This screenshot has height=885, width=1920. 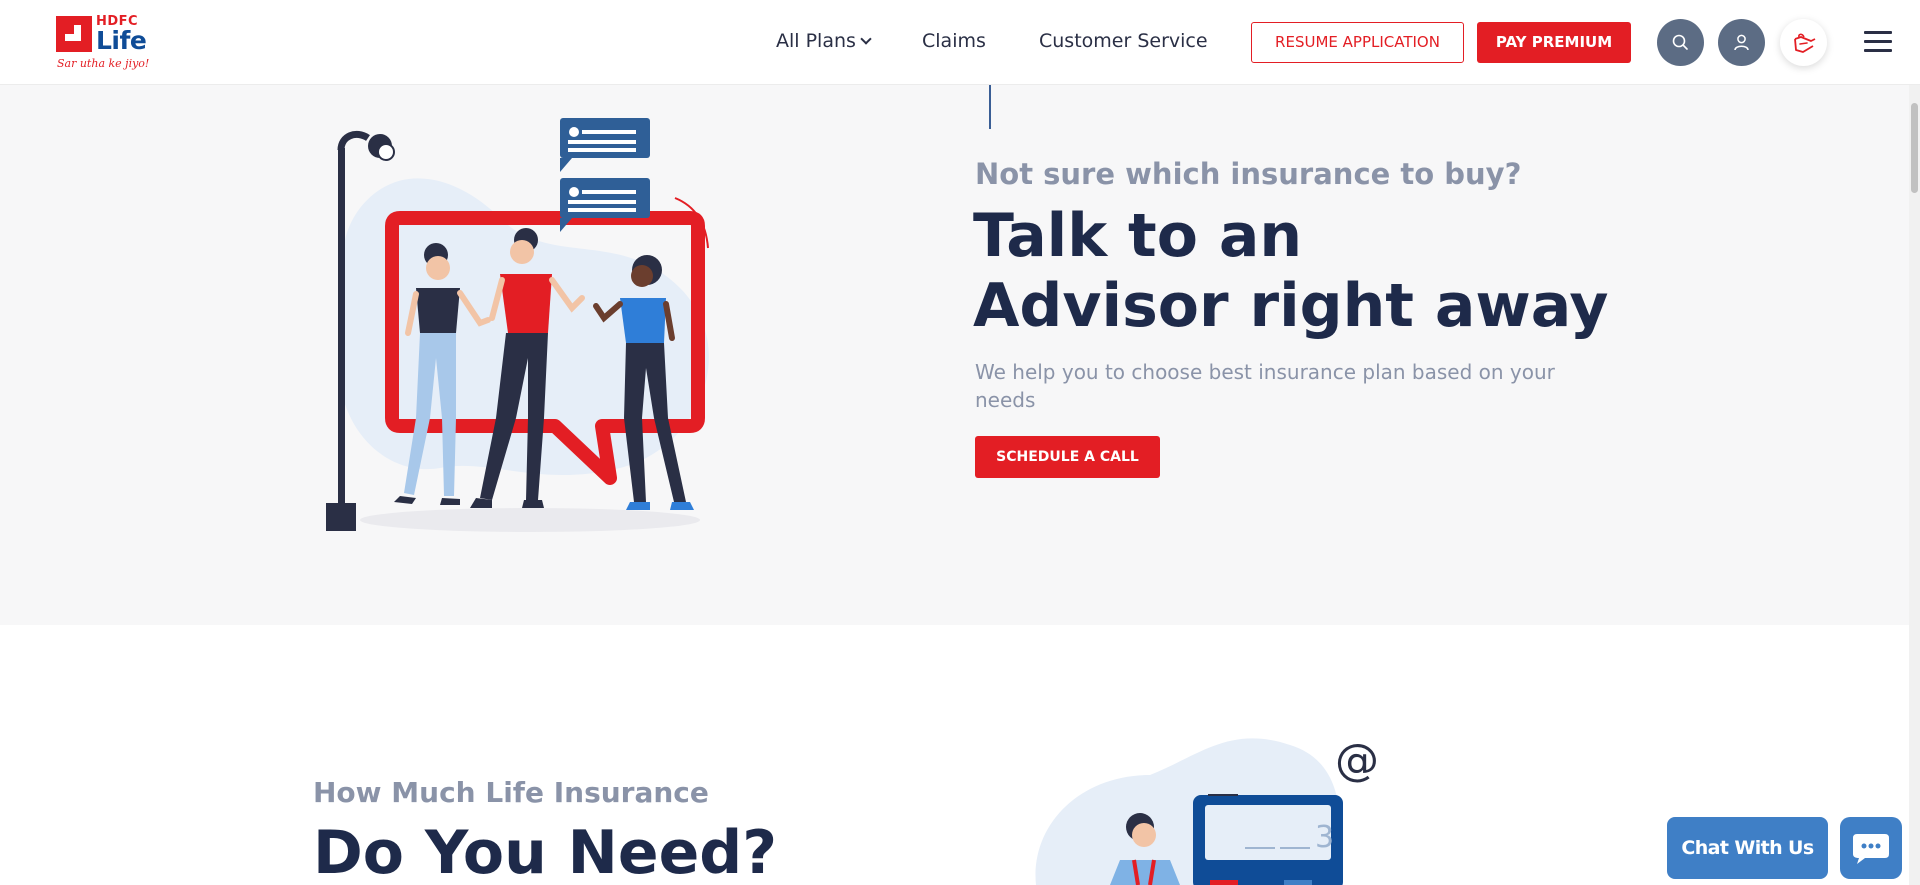 What do you see at coordinates (1747, 848) in the screenshot?
I see `chat-with-us-button: Chat With Us` at bounding box center [1747, 848].